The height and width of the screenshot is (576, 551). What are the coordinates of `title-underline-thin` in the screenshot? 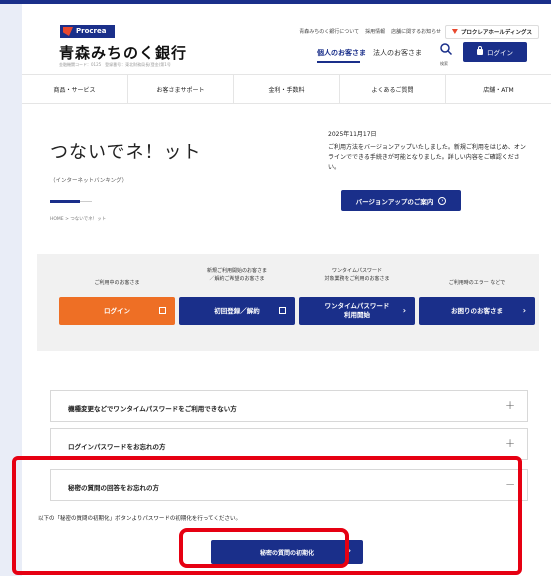 It's located at (86, 201).